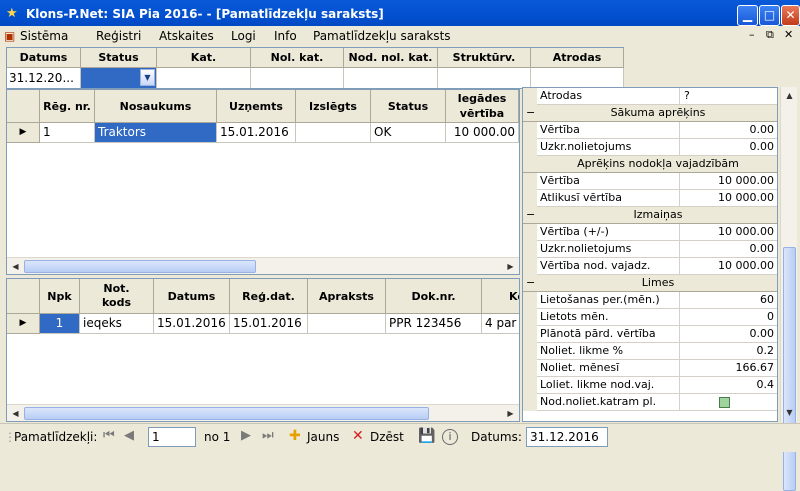 Image resolution: width=800 pixels, height=491 pixels. I want to click on assets-cell: Traktors, so click(156, 133).